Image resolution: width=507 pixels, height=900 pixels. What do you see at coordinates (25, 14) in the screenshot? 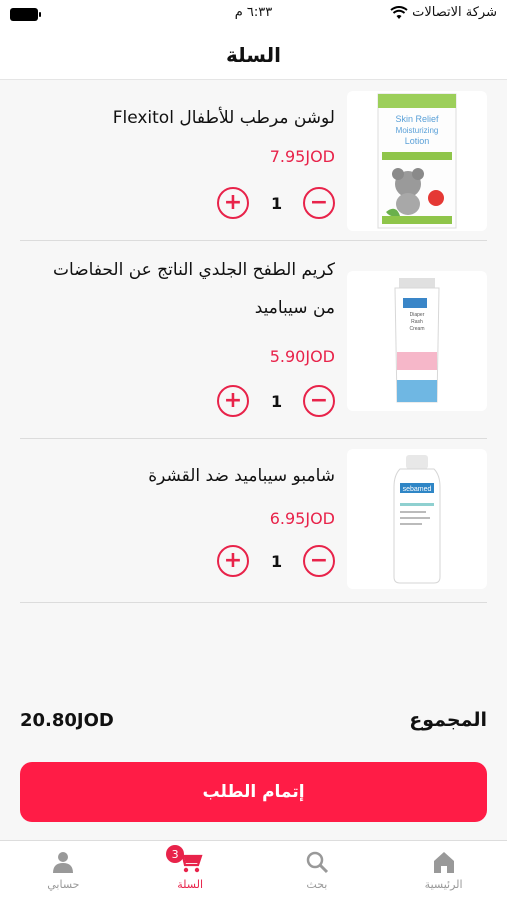
I see `battery-icon` at bounding box center [25, 14].